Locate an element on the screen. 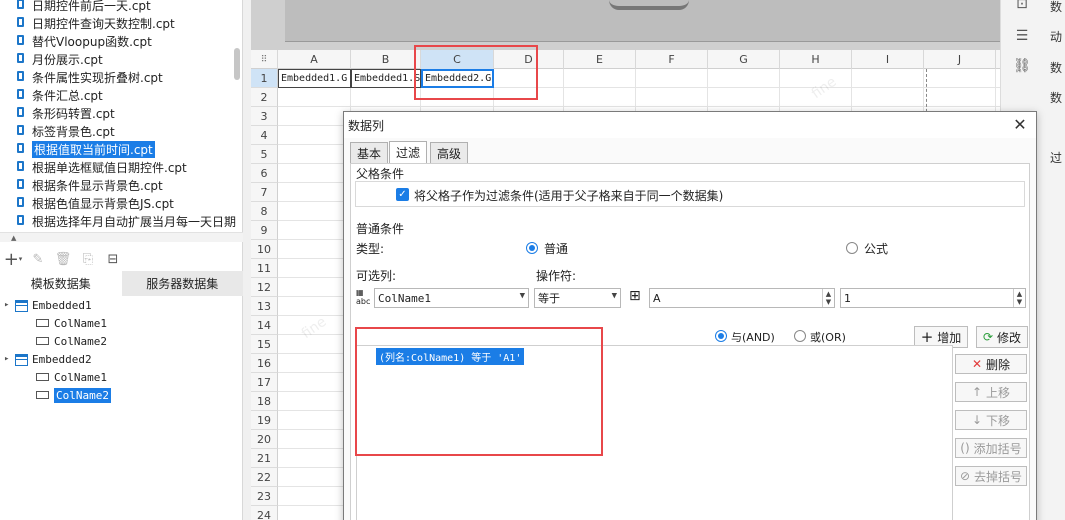  tab-template-dataset: 模板数据集 is located at coordinates (61, 283).